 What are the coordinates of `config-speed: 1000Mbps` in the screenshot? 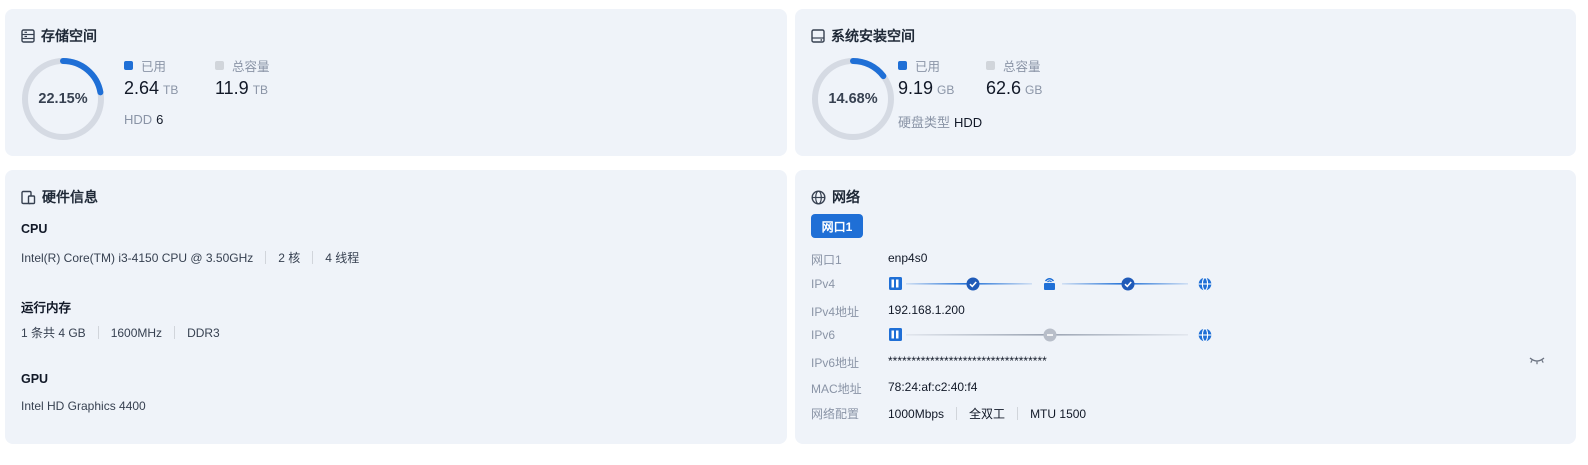 It's located at (916, 413).